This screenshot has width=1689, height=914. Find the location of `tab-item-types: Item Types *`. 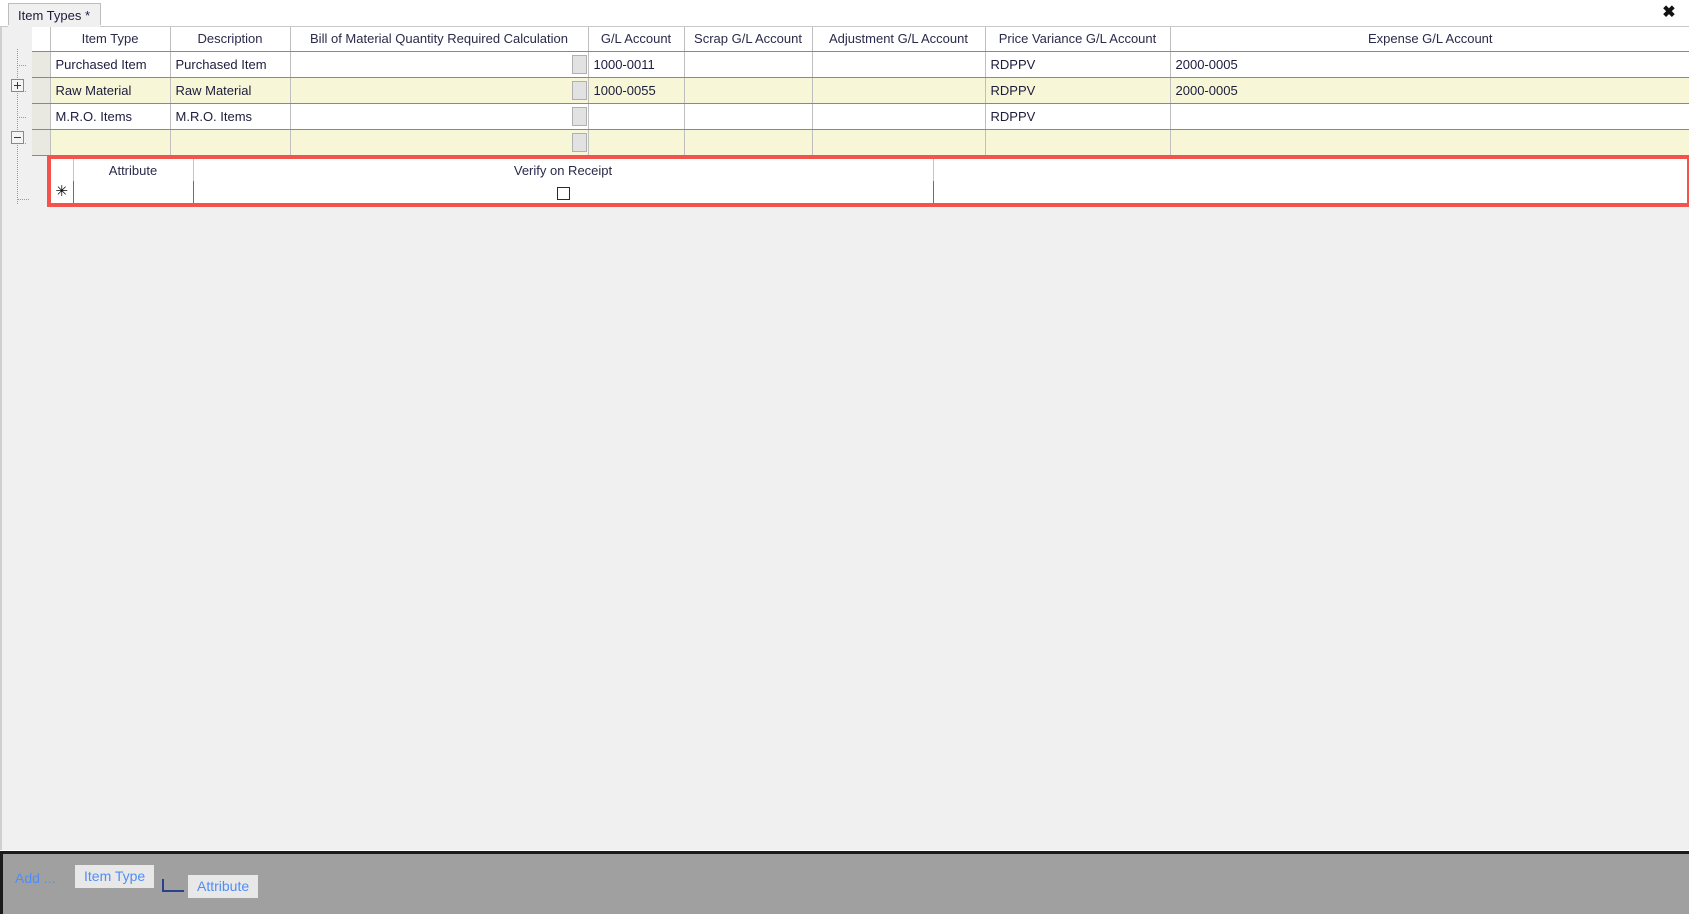

tab-item-types: Item Types * is located at coordinates (55, 14).